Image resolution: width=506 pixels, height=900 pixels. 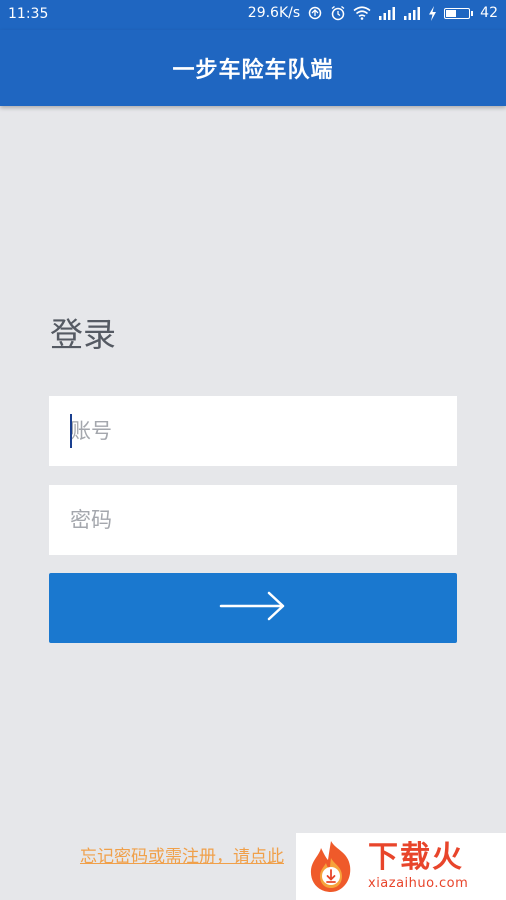 What do you see at coordinates (373, 13) in the screenshot?
I see `status-indicators: 29.6K/s 42` at bounding box center [373, 13].